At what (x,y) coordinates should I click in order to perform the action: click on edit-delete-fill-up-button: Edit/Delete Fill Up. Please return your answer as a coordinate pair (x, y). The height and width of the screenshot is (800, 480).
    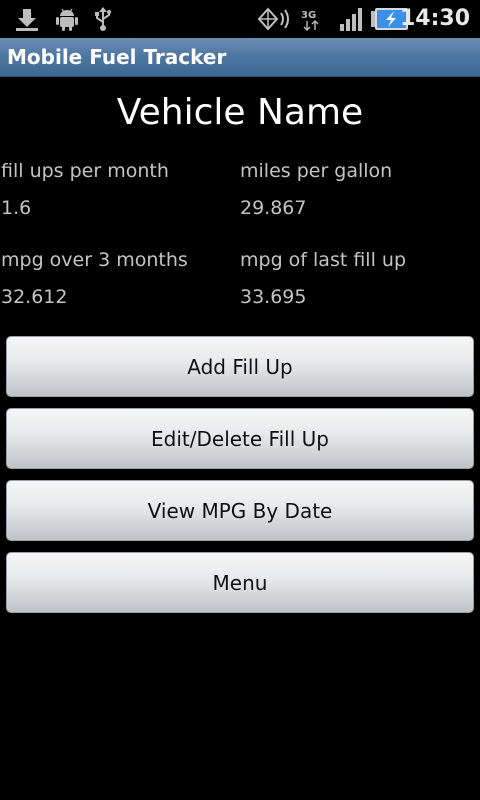
    Looking at the image, I should click on (240, 438).